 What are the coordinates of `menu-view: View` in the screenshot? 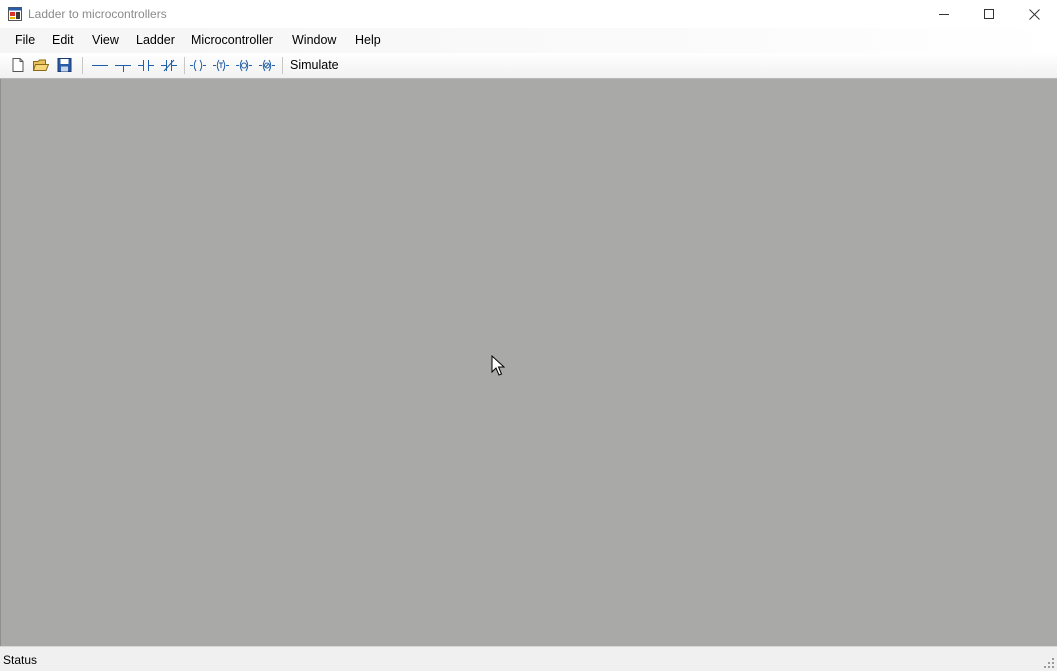 It's located at (105, 40).